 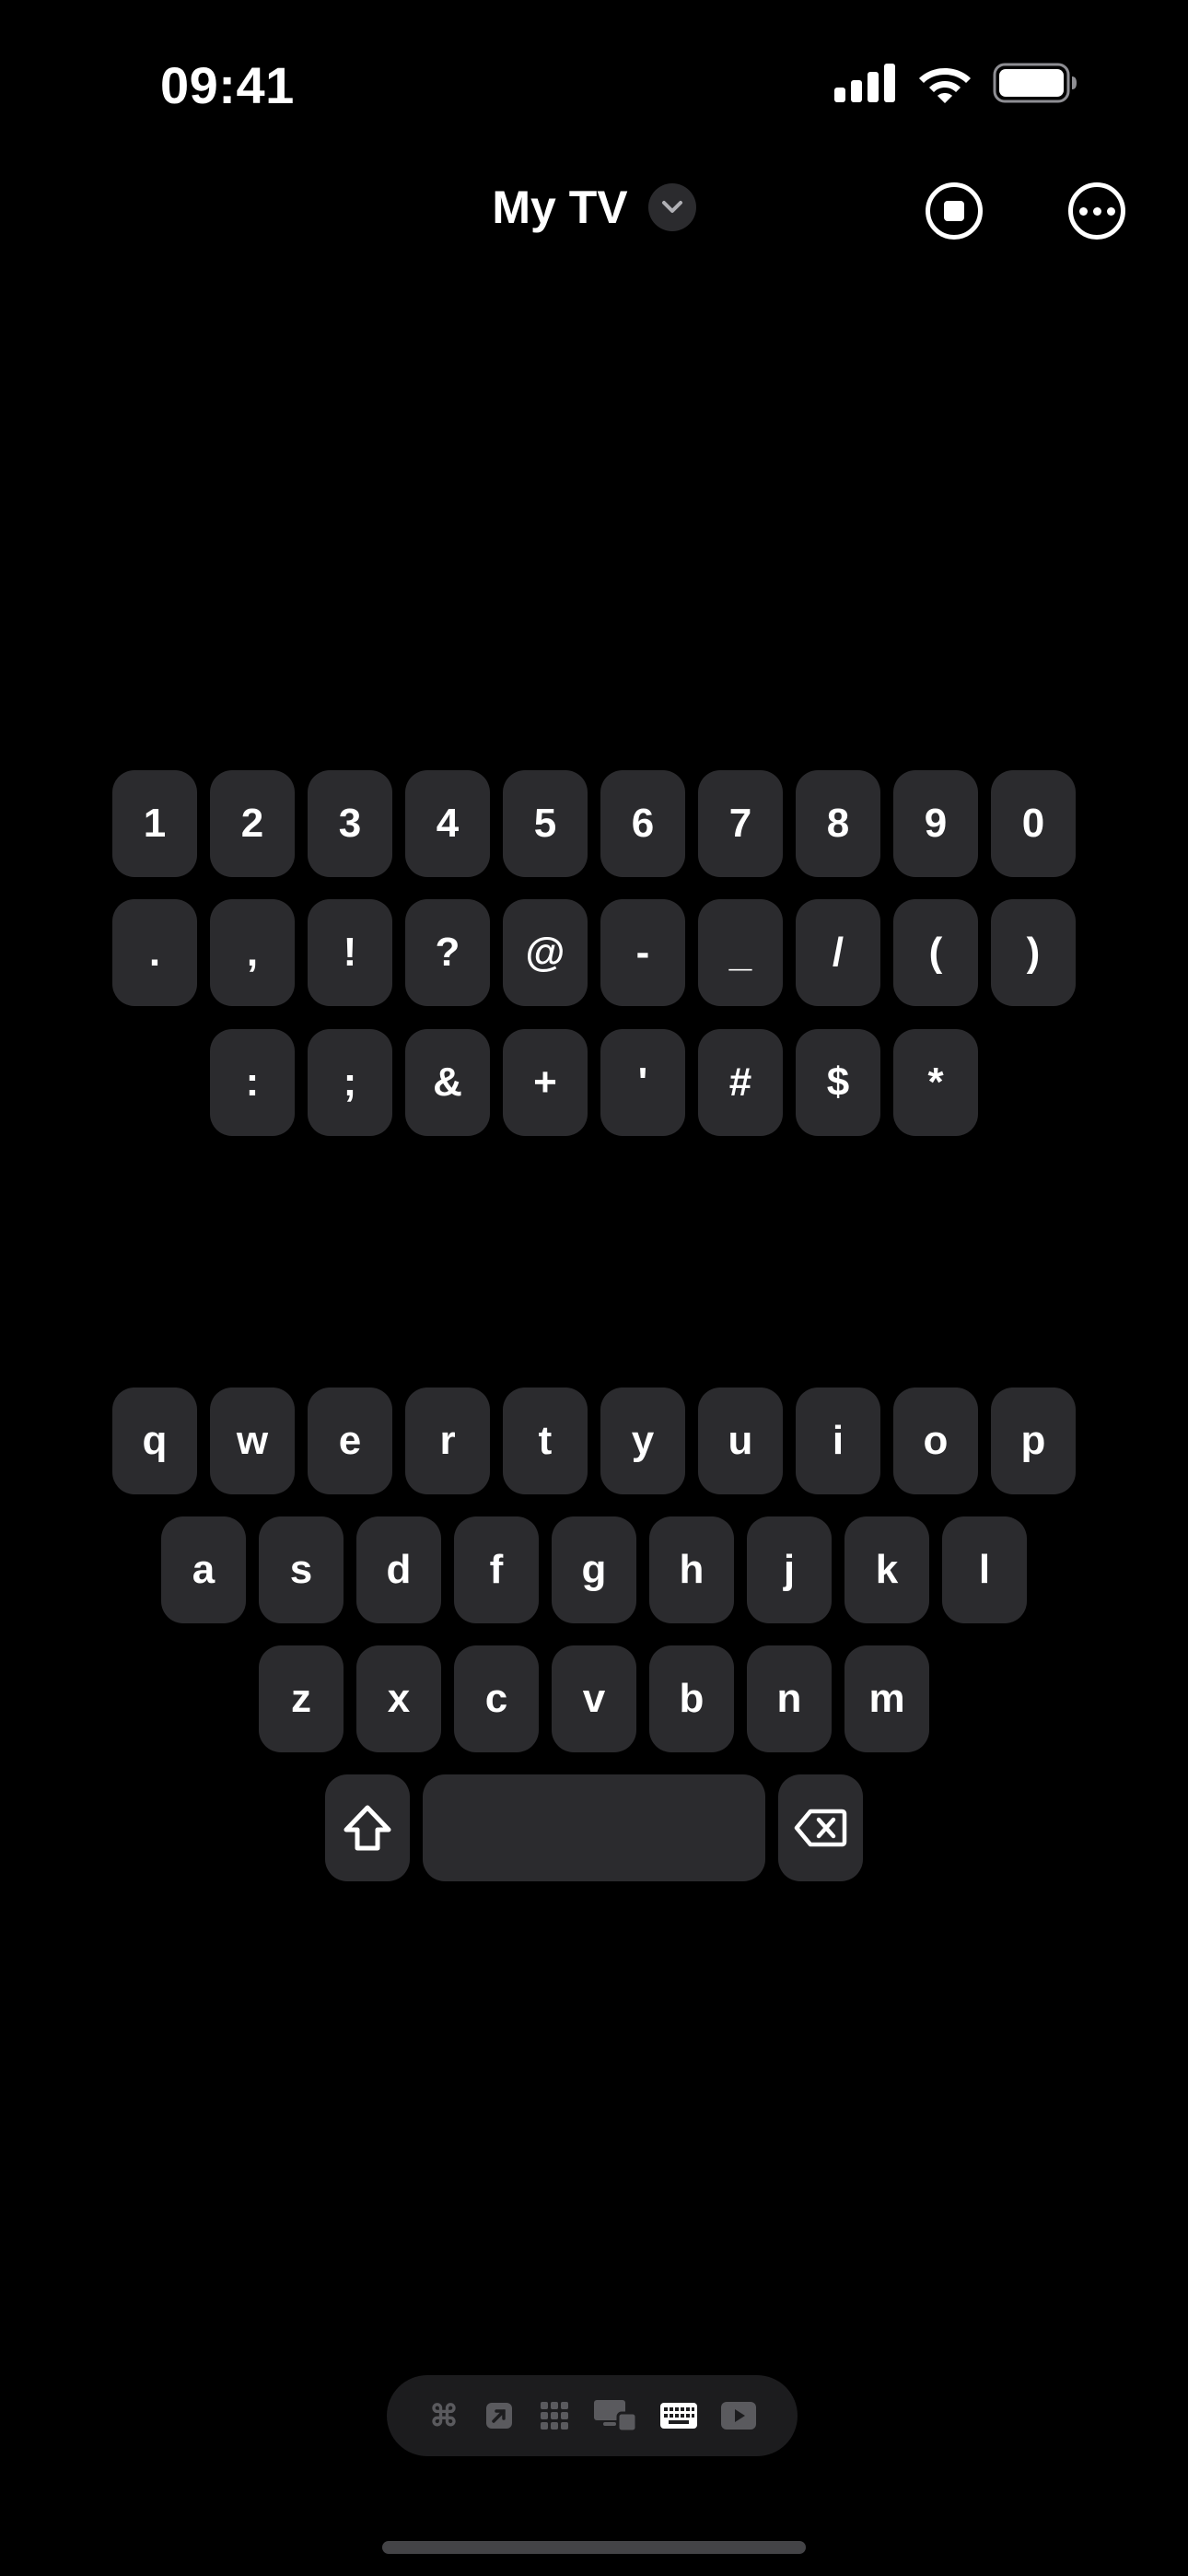 I want to click on key-at: @, so click(x=545, y=953).